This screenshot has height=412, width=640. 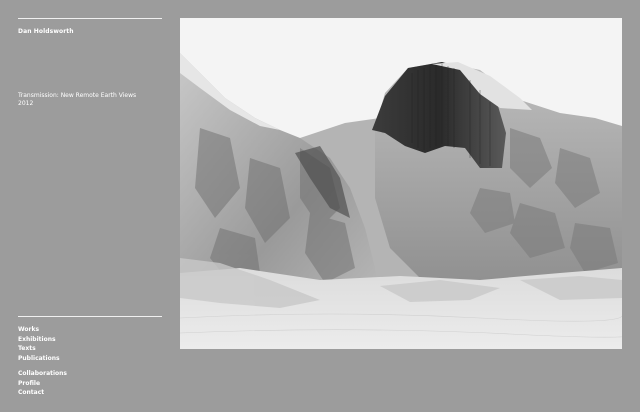 I want to click on top-divider, so click(x=90, y=18).